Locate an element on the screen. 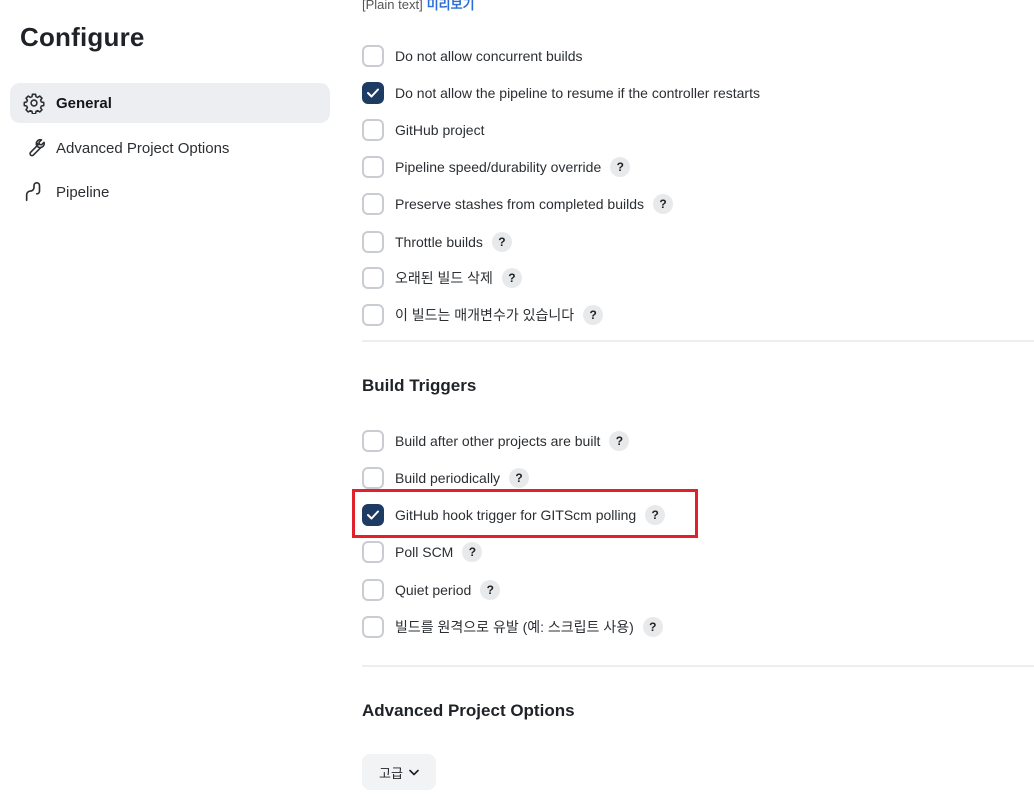 The width and height of the screenshot is (1034, 809). option-label: 오래된 빌드 삭제 is located at coordinates (444, 278).